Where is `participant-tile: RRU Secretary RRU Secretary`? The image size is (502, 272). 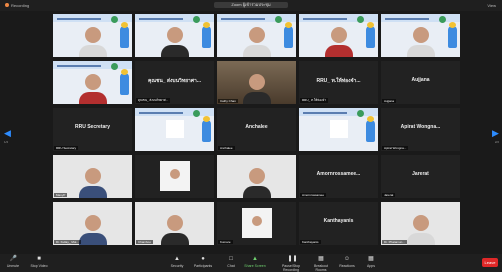
participant-tile: RRU Secretary RRU Secretary is located at coordinates (92, 129).